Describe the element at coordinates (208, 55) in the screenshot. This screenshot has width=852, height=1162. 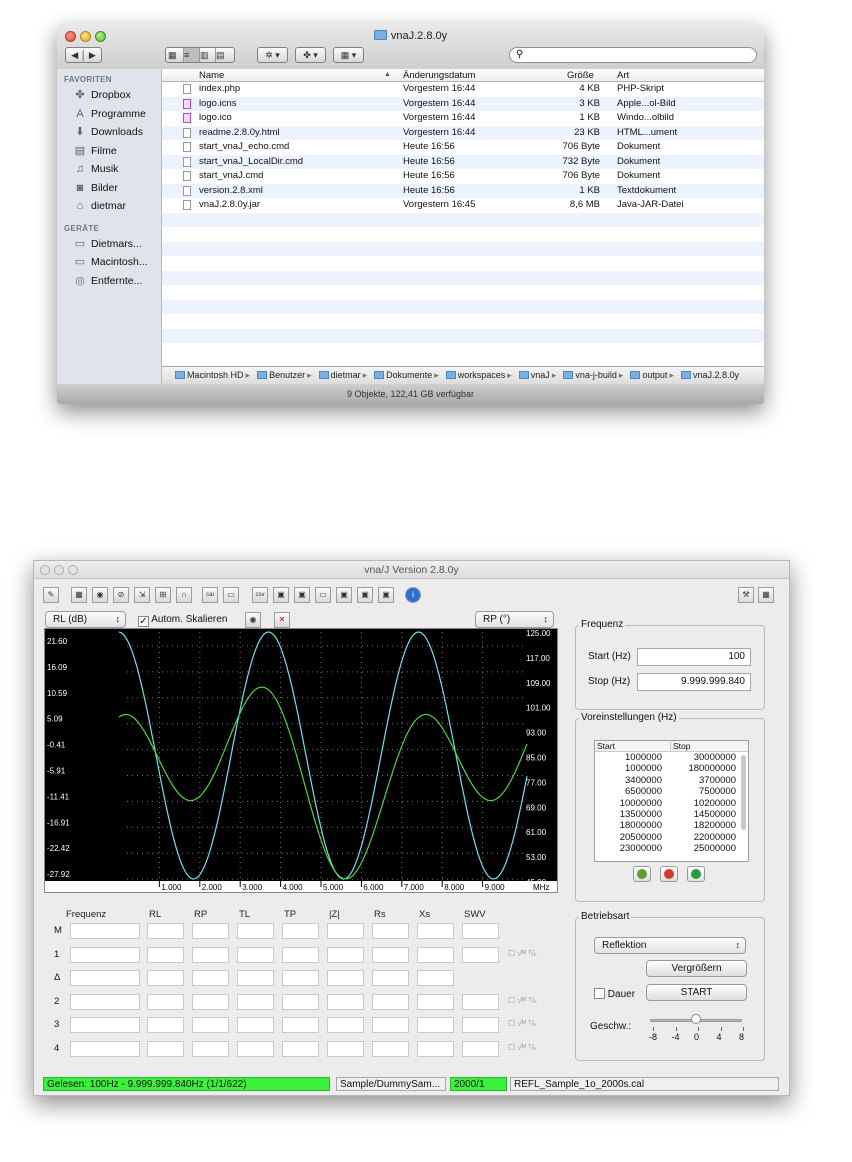
I see `column-view-icon: ▥` at that location.